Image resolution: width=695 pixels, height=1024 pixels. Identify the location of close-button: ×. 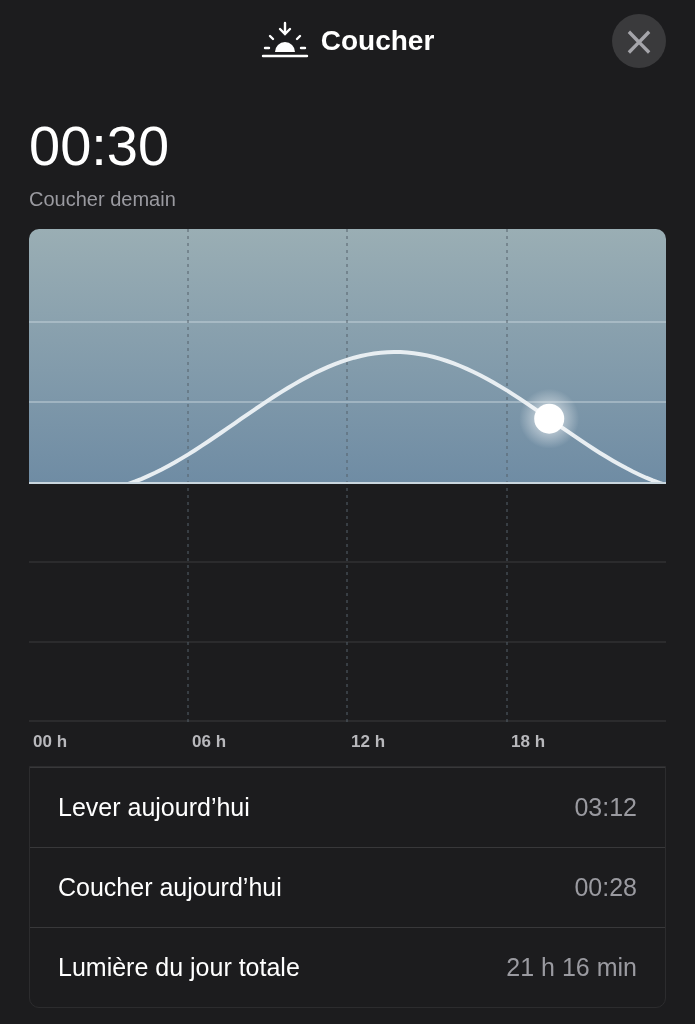
(639, 41).